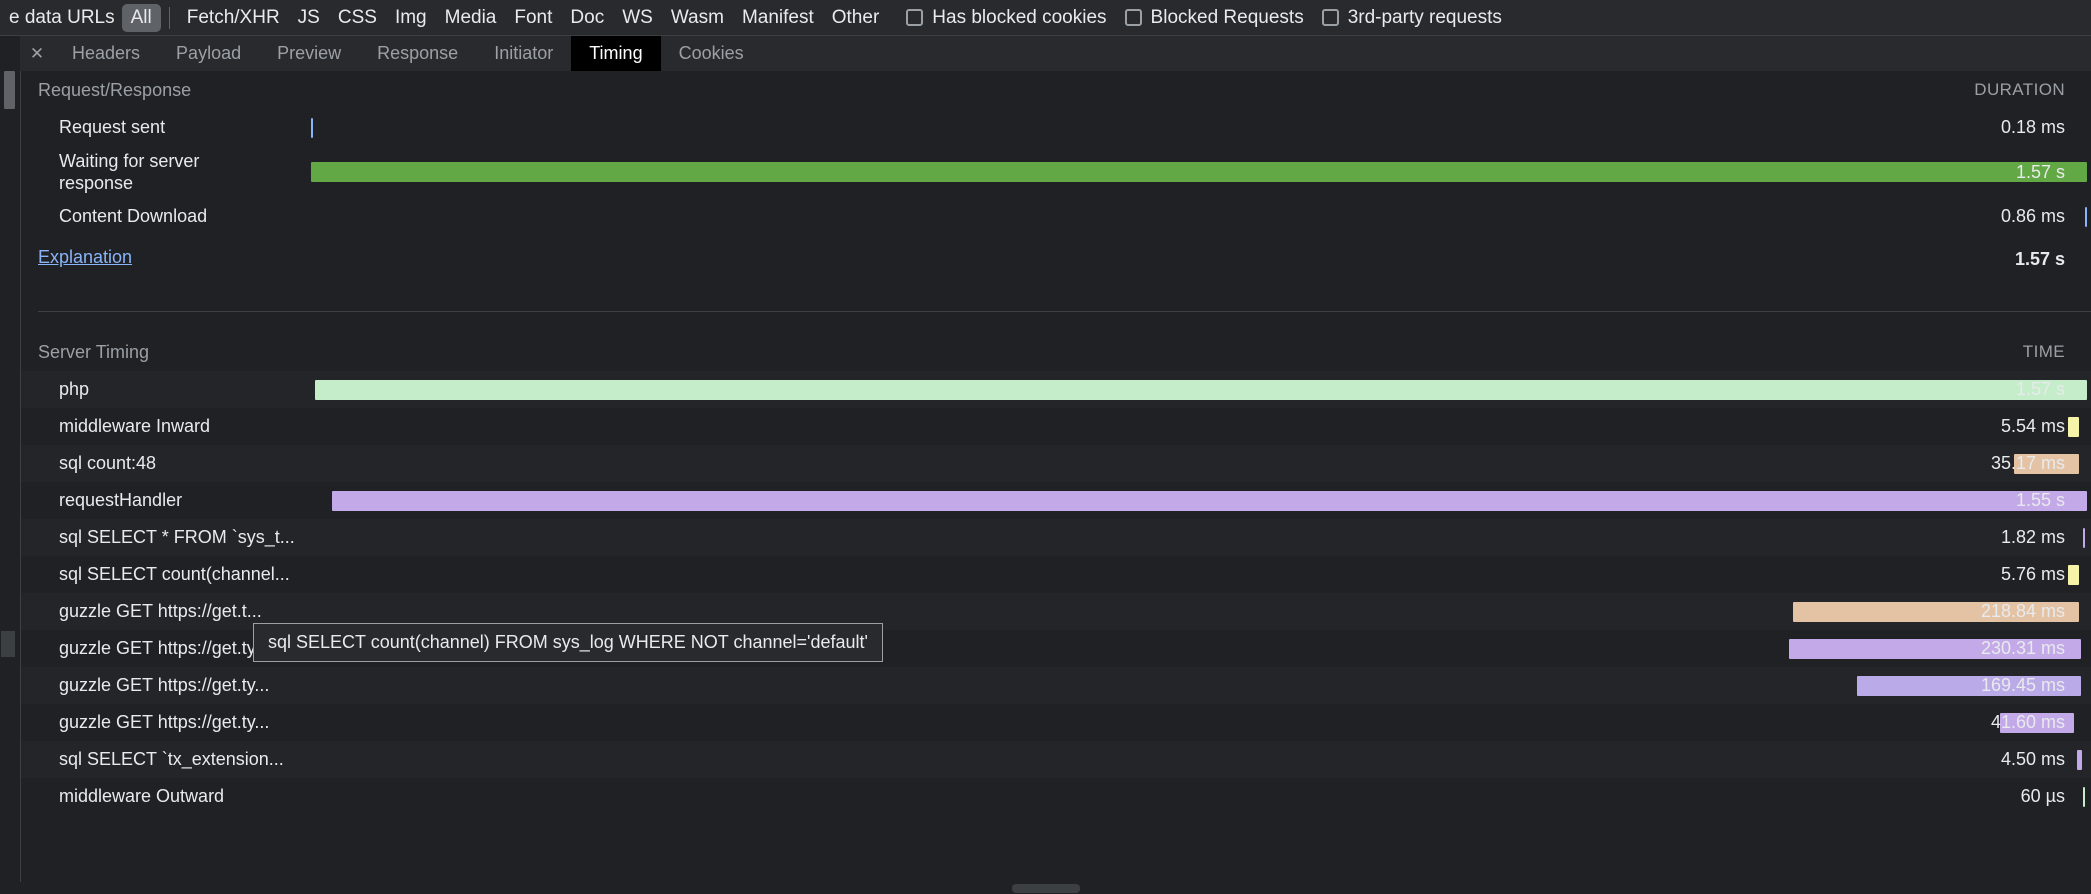 The image size is (2091, 894). Describe the element at coordinates (2032, 216) in the screenshot. I see `row-duration: 0.86 ms` at that location.